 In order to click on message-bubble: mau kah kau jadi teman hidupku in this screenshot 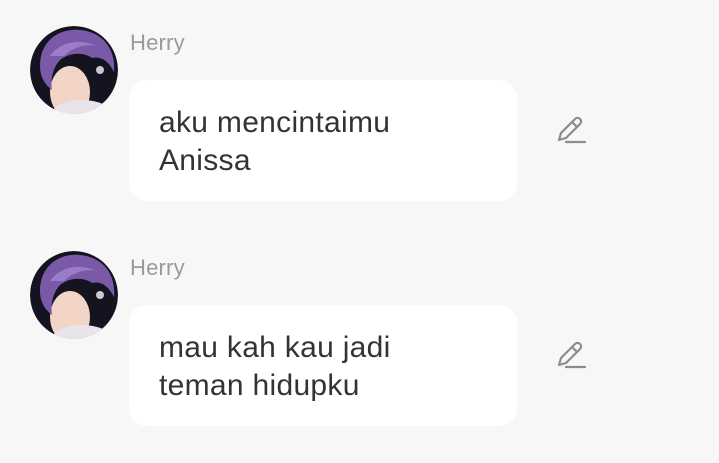, I will do `click(323, 365)`.